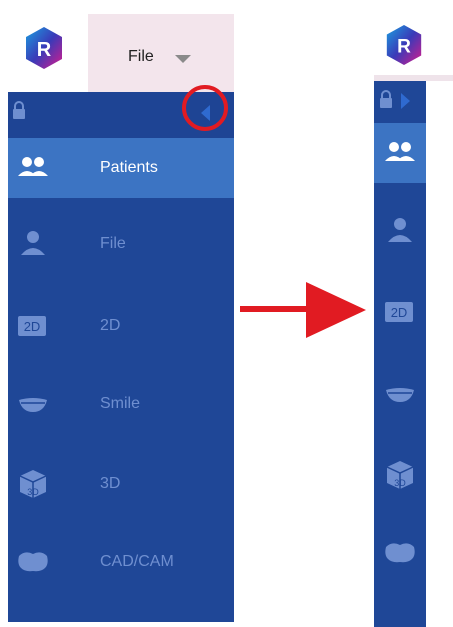  I want to click on logo-letter: R, so click(44, 50).